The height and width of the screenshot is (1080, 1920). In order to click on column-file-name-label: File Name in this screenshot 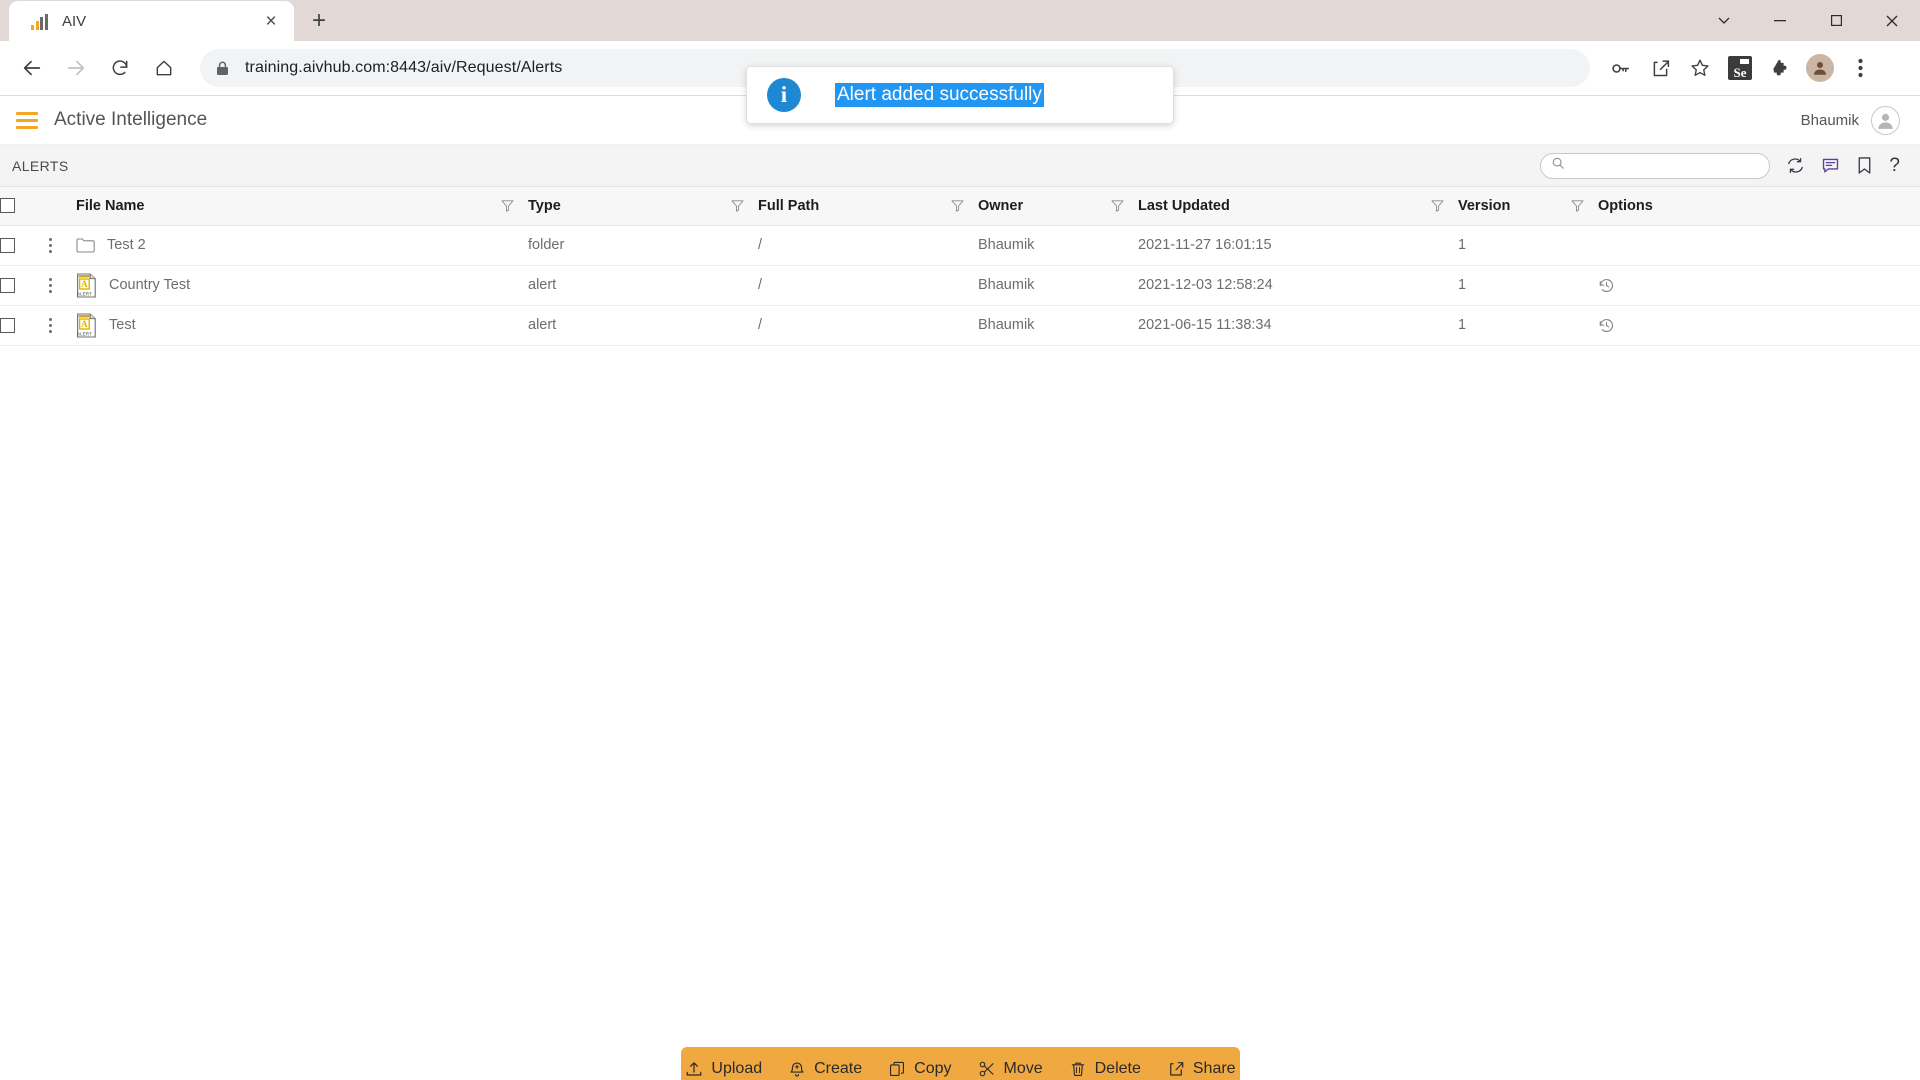, I will do `click(110, 205)`.